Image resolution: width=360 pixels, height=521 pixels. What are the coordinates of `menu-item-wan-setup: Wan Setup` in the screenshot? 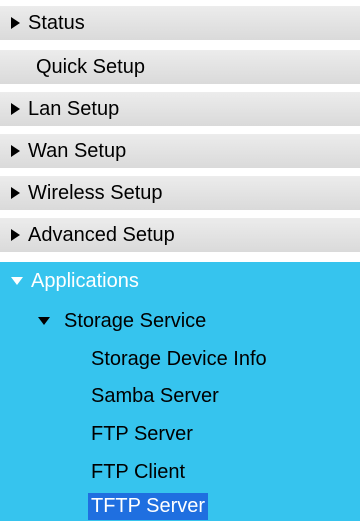 It's located at (180, 153).